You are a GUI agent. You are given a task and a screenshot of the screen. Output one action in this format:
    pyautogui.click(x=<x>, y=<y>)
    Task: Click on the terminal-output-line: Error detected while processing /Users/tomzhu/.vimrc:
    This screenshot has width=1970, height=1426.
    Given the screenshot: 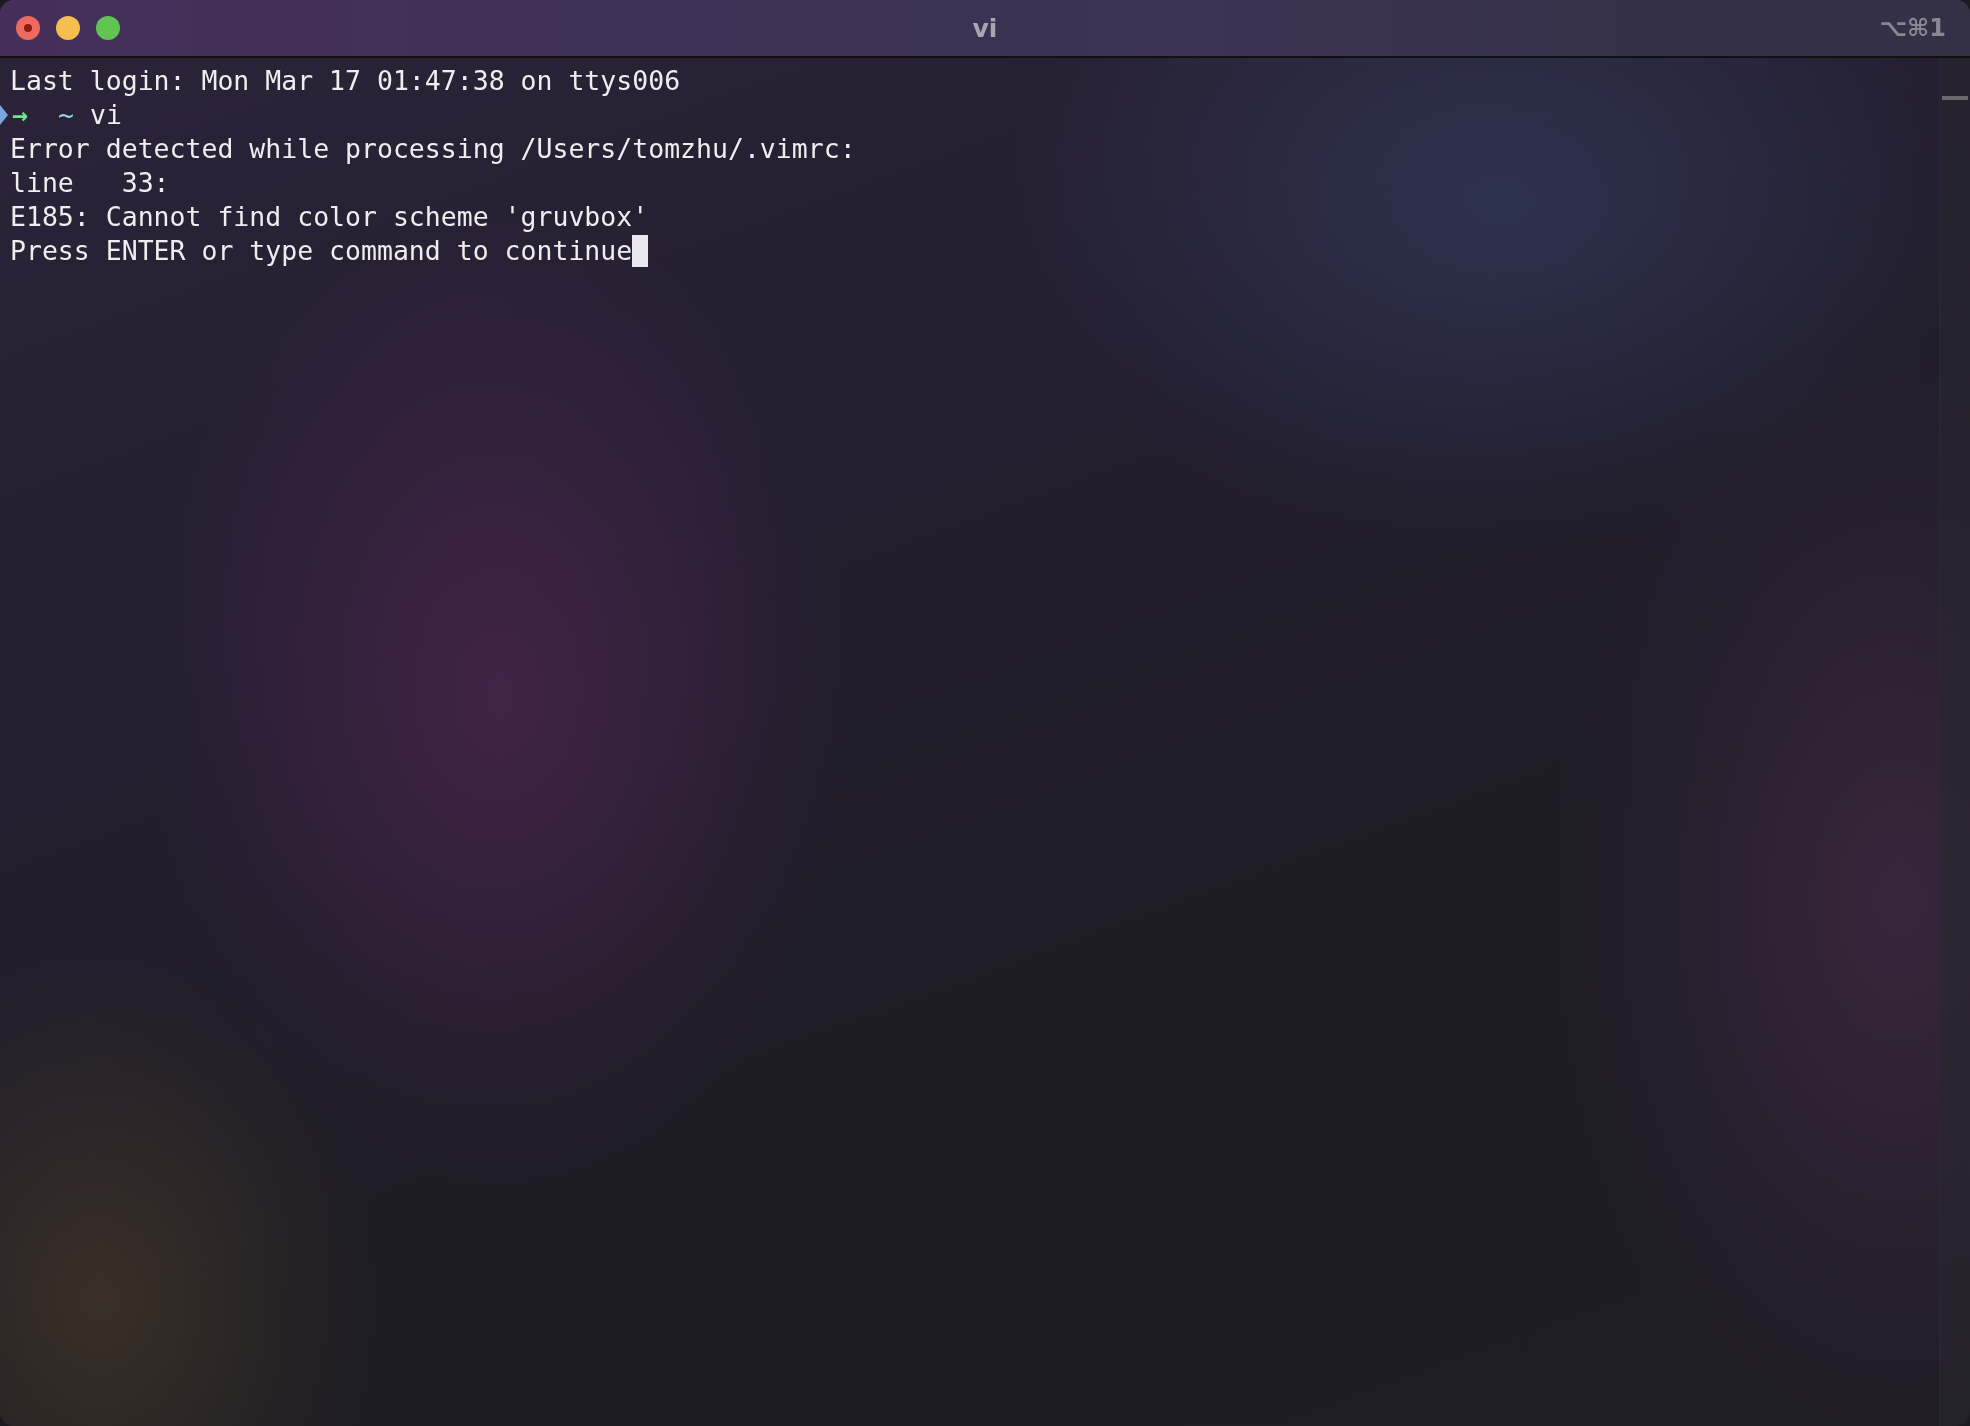 What is the action you would take?
    pyautogui.click(x=433, y=149)
    